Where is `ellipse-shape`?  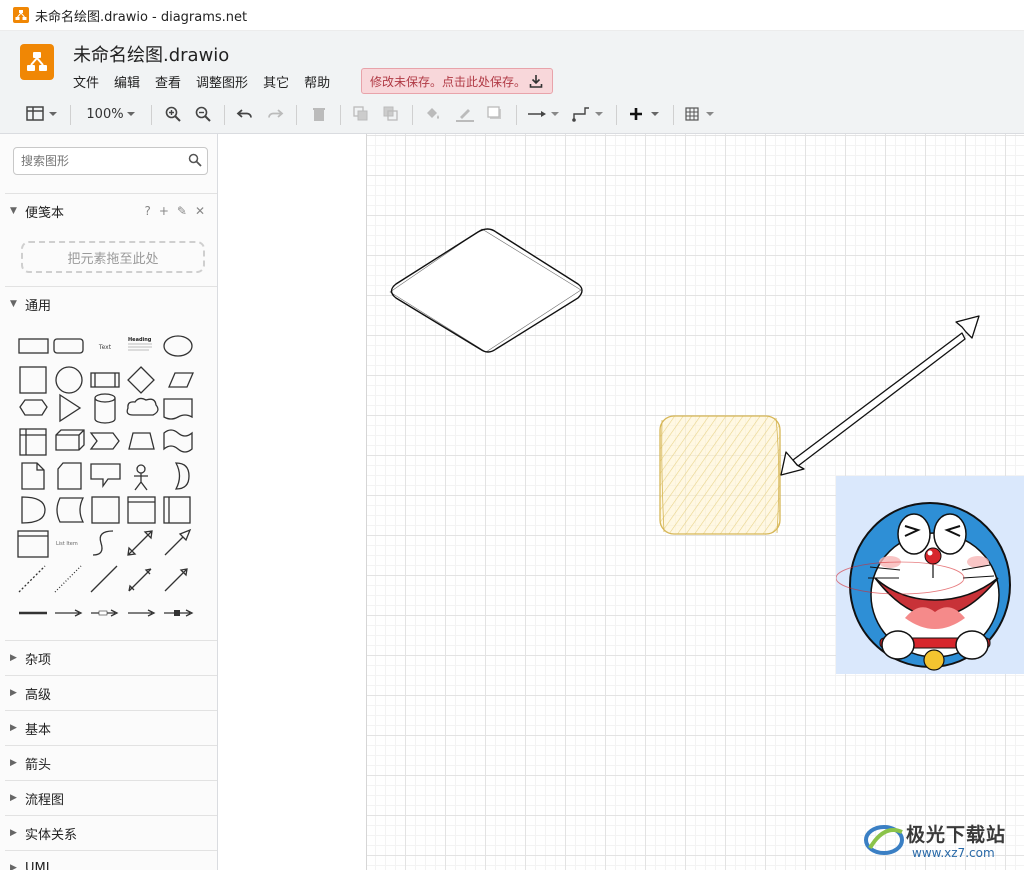 ellipse-shape is located at coordinates (178, 346).